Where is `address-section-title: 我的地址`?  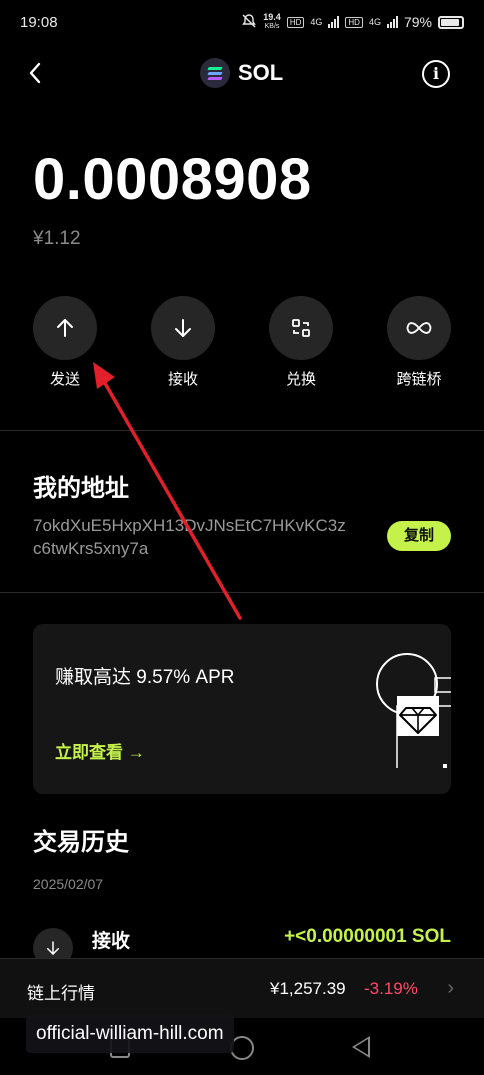 address-section-title: 我的地址 is located at coordinates (81, 488).